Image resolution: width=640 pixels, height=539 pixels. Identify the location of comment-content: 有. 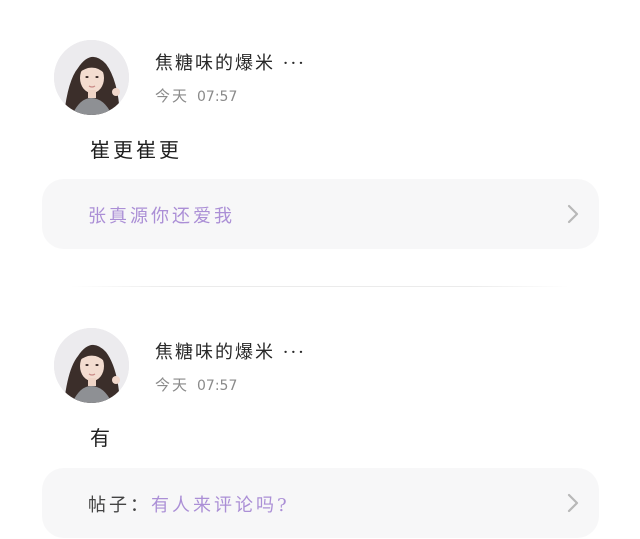
(101, 438).